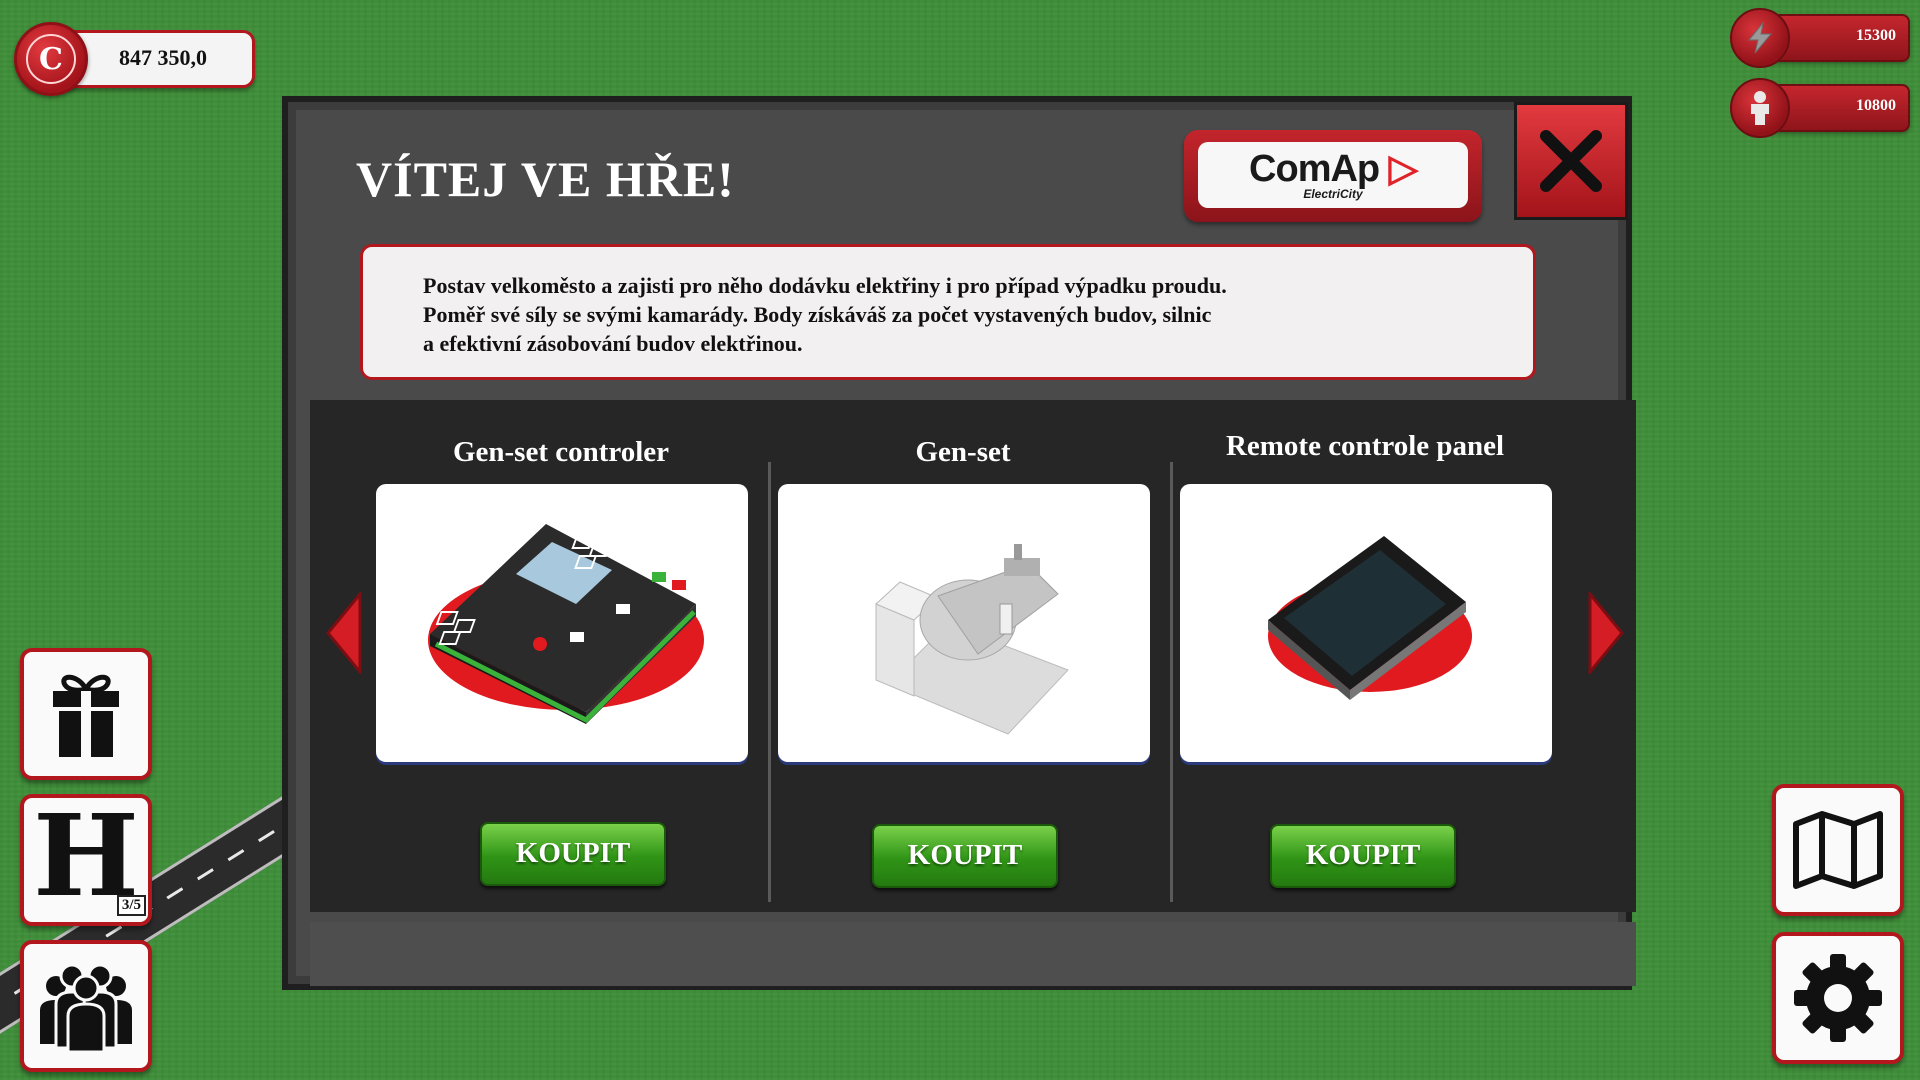  I want to click on coins-value: 847 350,0, so click(163, 57).